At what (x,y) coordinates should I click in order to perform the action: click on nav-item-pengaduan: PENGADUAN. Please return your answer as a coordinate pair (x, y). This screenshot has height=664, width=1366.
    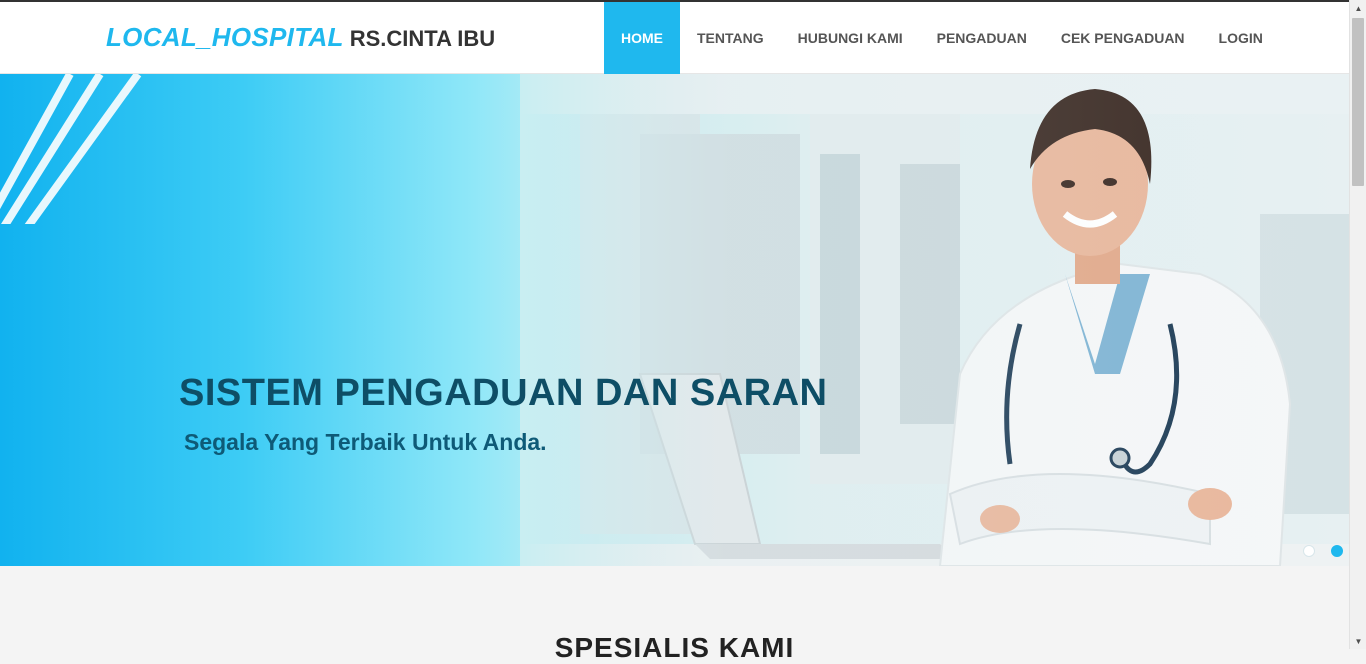
    Looking at the image, I should click on (982, 38).